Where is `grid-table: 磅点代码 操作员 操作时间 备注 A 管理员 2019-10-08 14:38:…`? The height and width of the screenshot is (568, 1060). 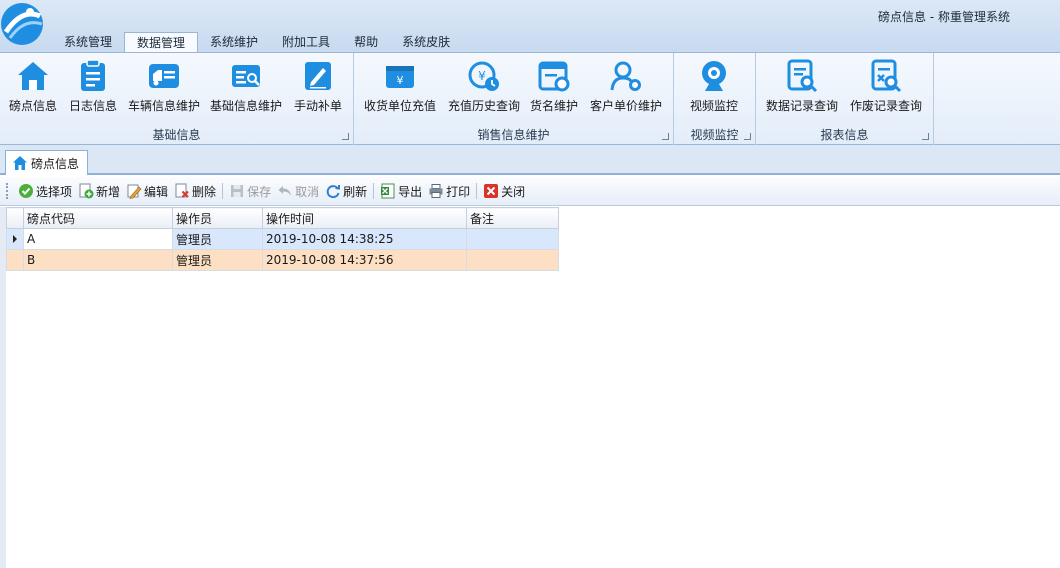
grid-table: 磅点代码 操作员 操作时间 备注 A 管理员 2019-10-08 14:38:… is located at coordinates (282, 239).